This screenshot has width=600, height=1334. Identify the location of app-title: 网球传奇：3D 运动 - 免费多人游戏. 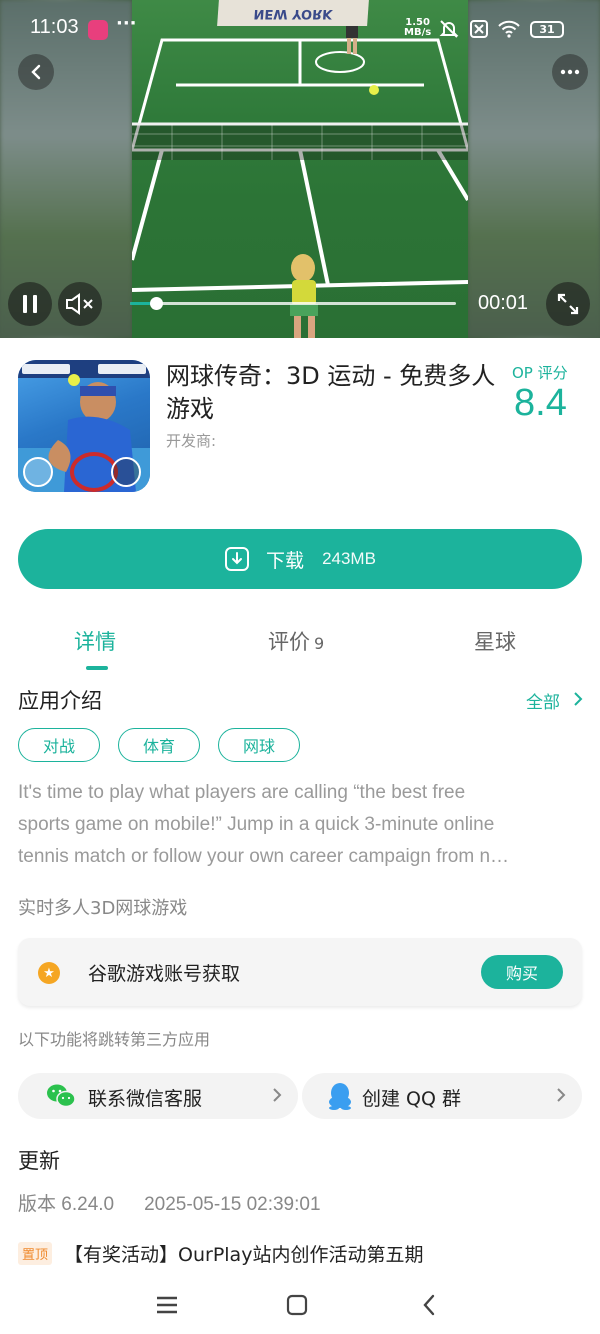
(331, 392).